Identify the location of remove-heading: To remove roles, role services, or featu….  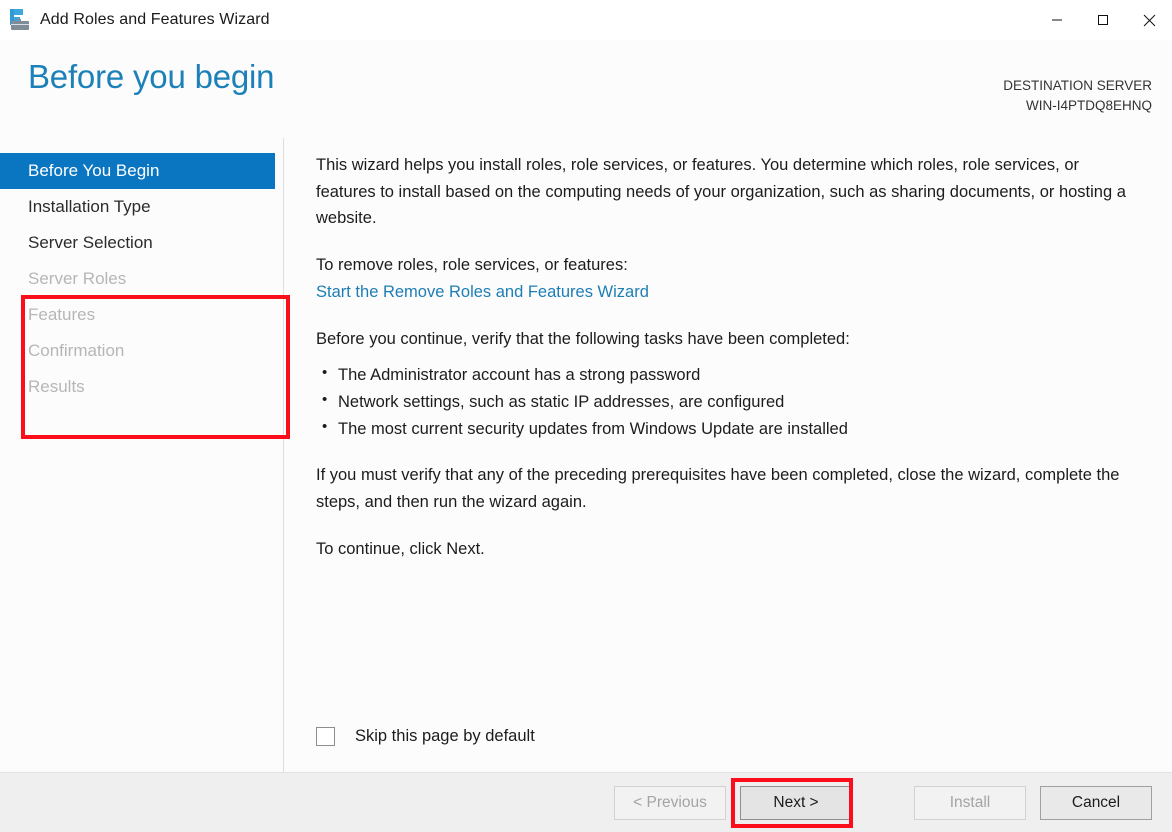
(472, 265).